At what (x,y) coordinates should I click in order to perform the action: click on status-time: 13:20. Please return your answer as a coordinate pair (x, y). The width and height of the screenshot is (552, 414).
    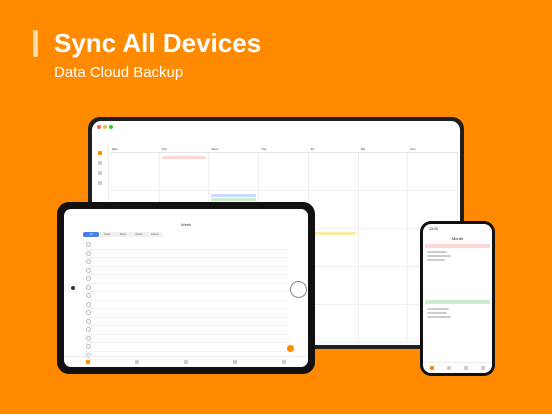
    Looking at the image, I should click on (433, 229).